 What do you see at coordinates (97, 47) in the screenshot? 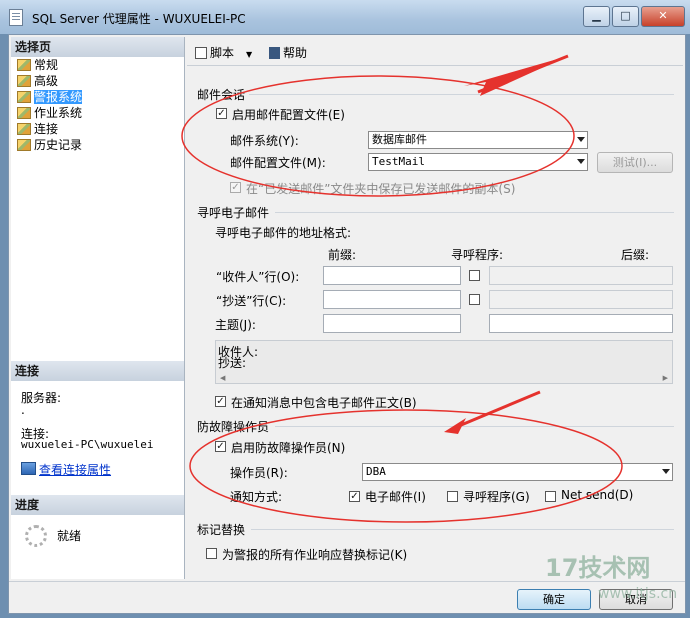
I see `select-page-header: 选择页` at bounding box center [97, 47].